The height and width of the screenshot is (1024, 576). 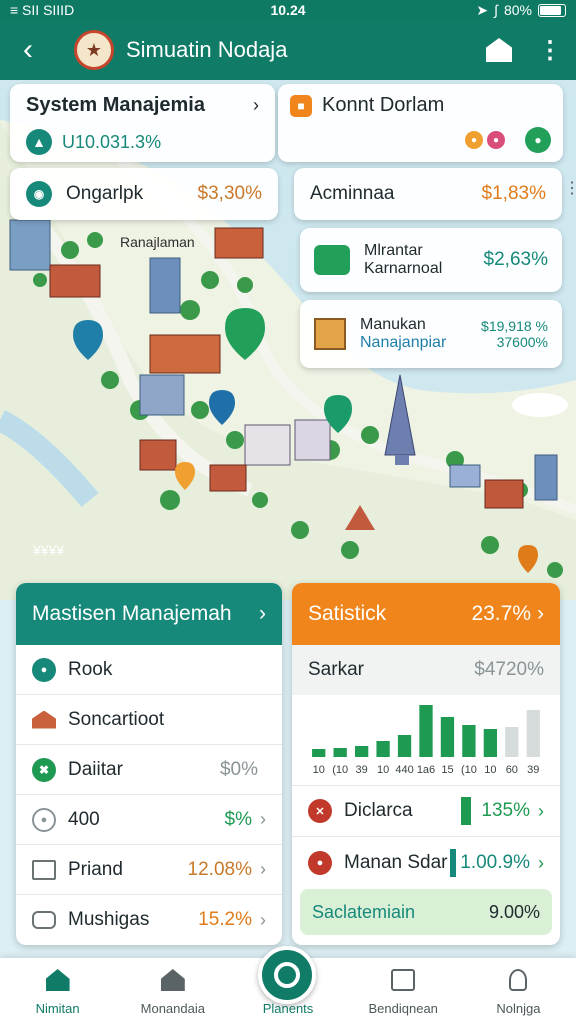 What do you see at coordinates (447, 770) in the screenshot?
I see `chart-tick-label: 15` at bounding box center [447, 770].